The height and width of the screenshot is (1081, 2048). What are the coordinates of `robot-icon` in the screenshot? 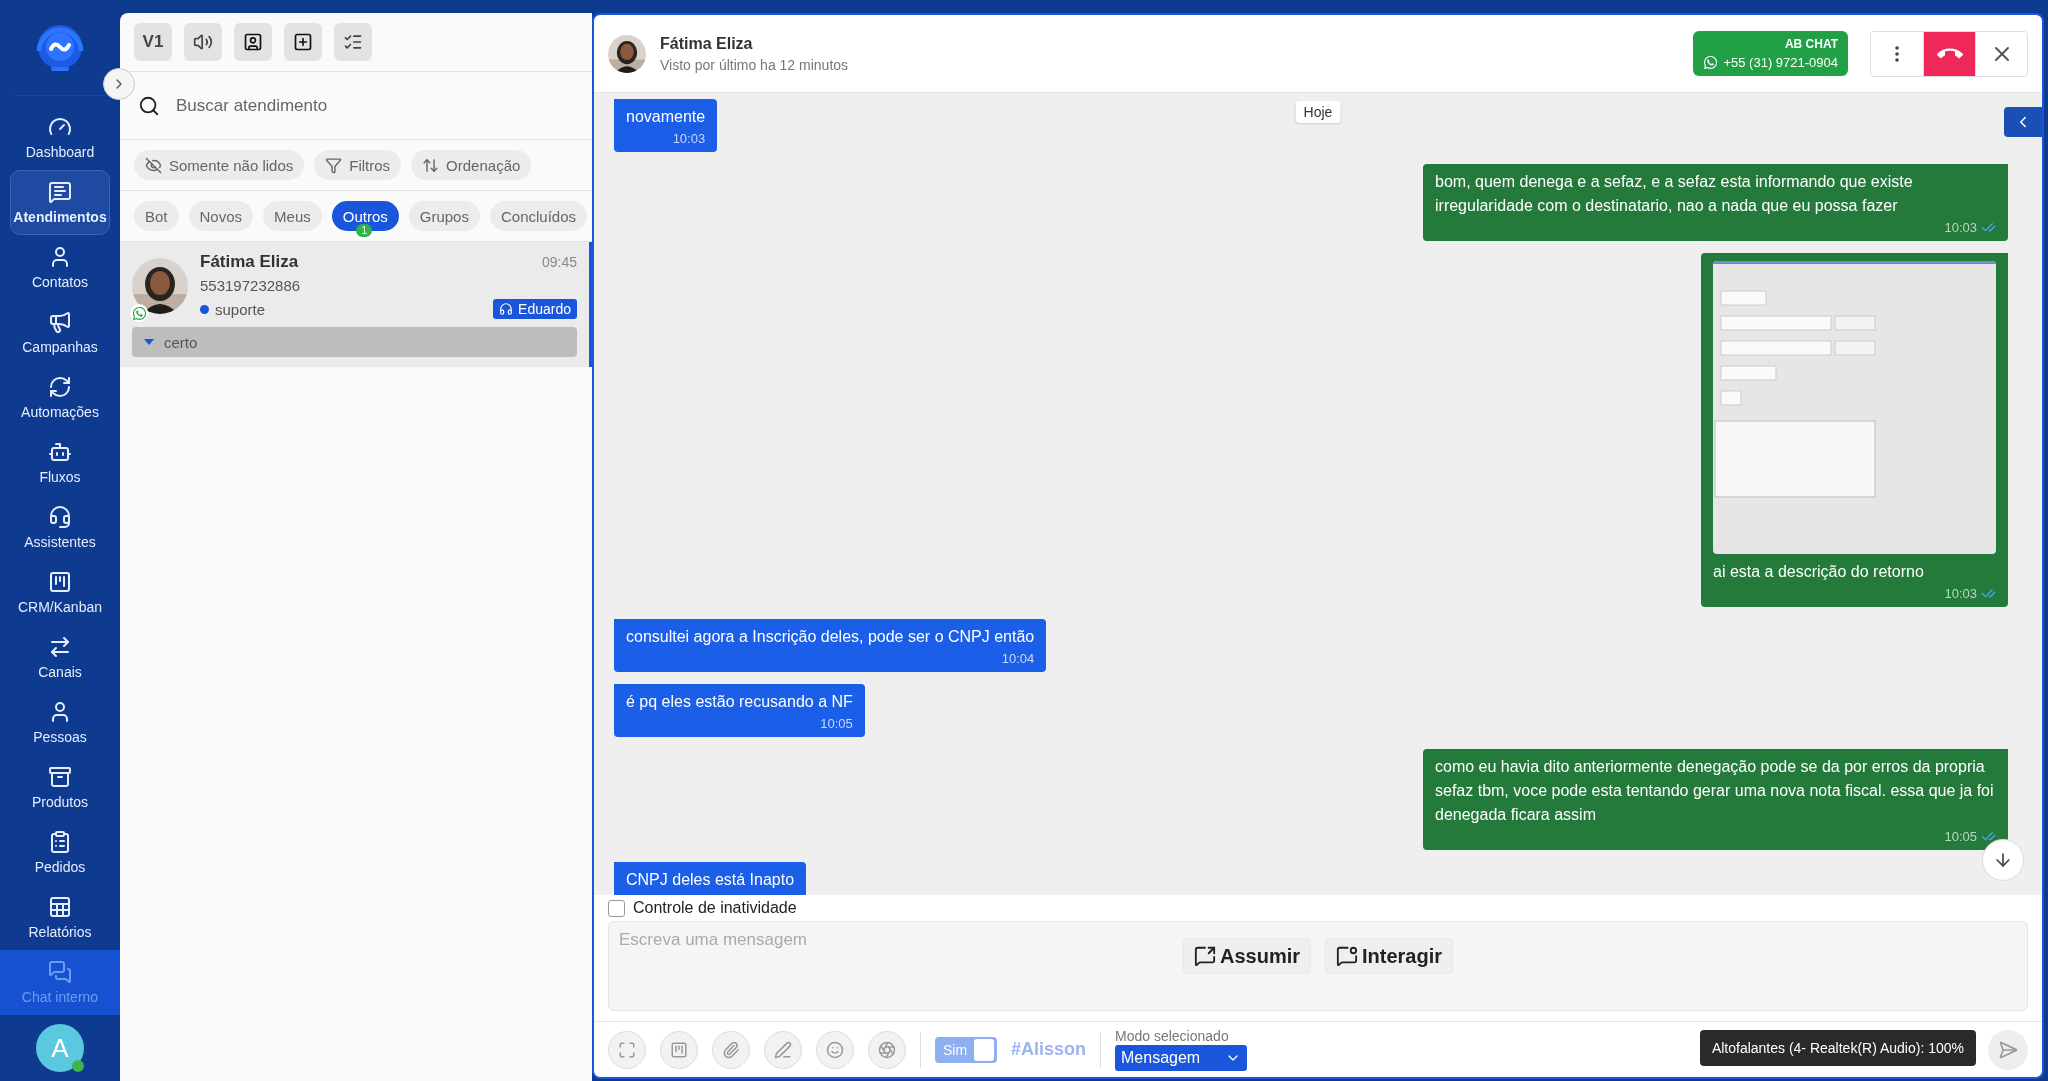 It's located at (60, 452).